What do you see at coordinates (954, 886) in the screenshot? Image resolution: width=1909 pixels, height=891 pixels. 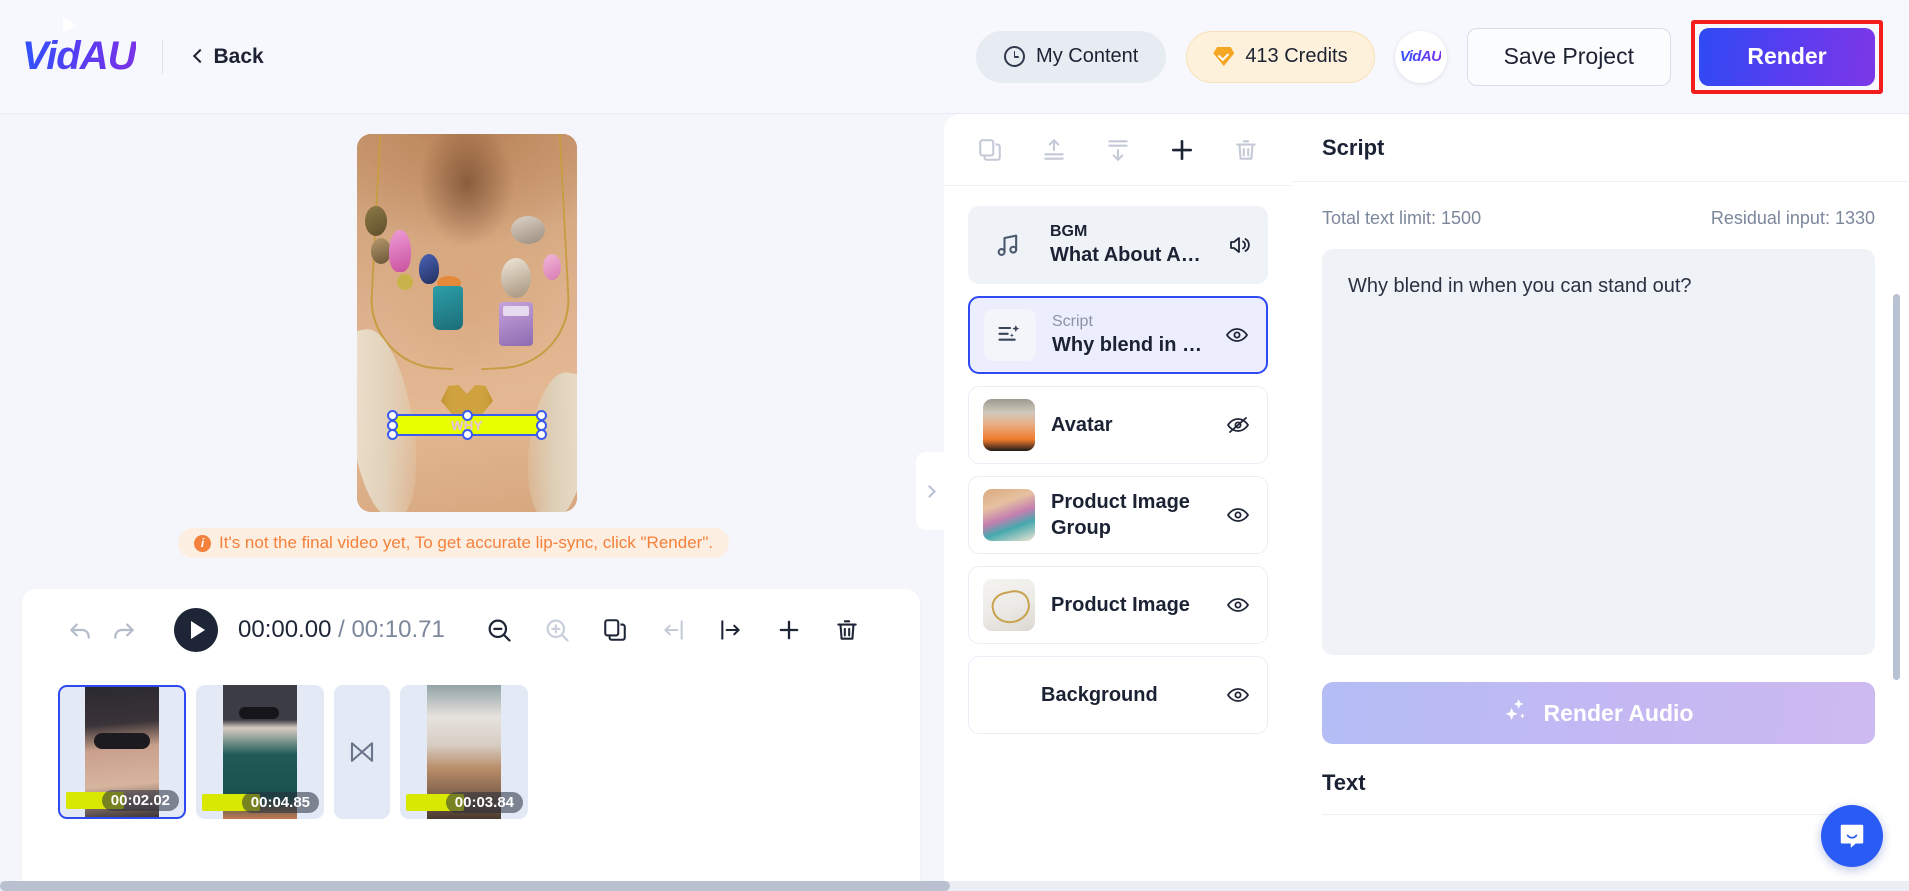 I see `page-scrollbar-track` at bounding box center [954, 886].